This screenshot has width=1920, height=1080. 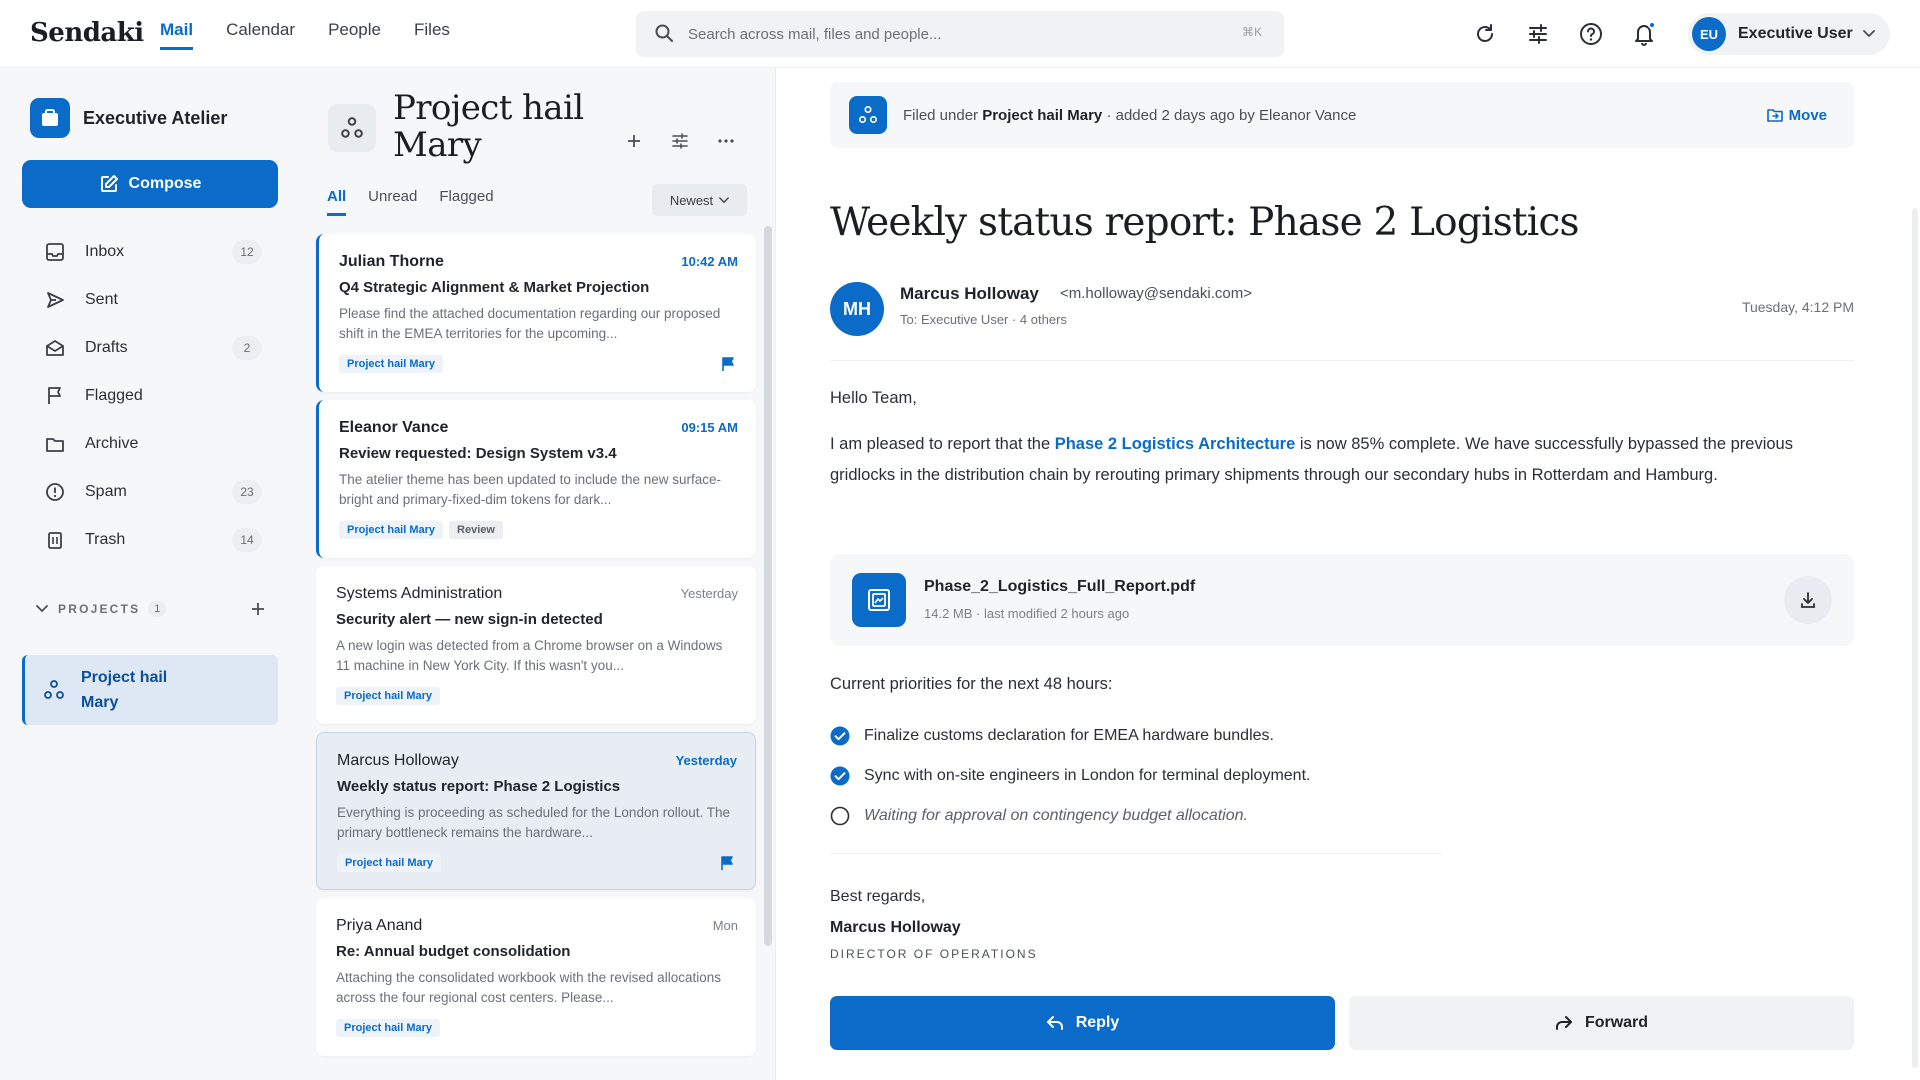 I want to click on add-icon, so click(x=634, y=141).